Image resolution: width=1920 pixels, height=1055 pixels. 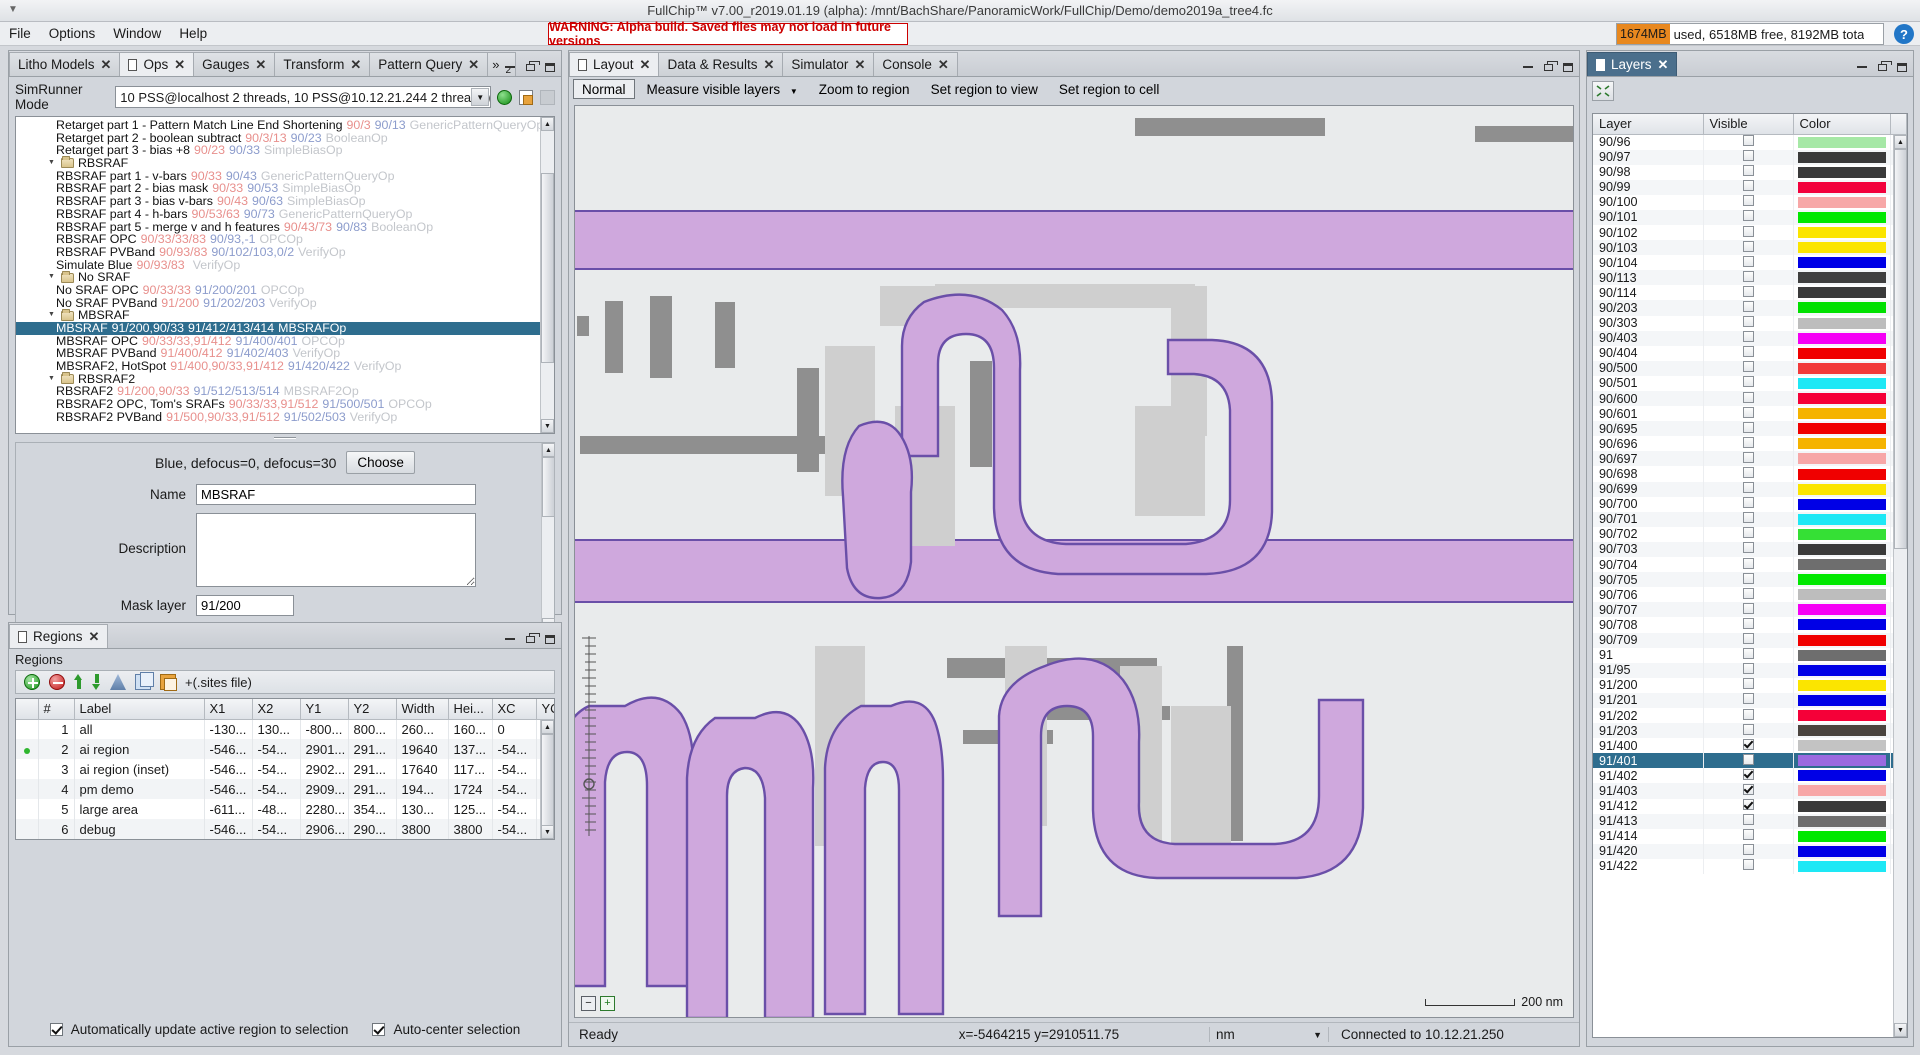 What do you see at coordinates (65, 64) in the screenshot?
I see `tab-litho-models: Litho Models ✕` at bounding box center [65, 64].